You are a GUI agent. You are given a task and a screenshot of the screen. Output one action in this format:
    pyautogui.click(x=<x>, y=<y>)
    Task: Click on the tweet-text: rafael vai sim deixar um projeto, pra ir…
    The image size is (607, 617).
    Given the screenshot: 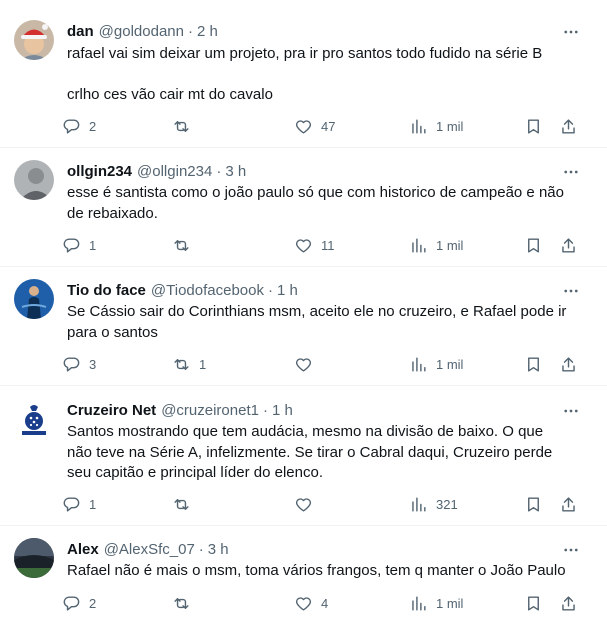 What is the action you would take?
    pyautogui.click(x=327, y=74)
    